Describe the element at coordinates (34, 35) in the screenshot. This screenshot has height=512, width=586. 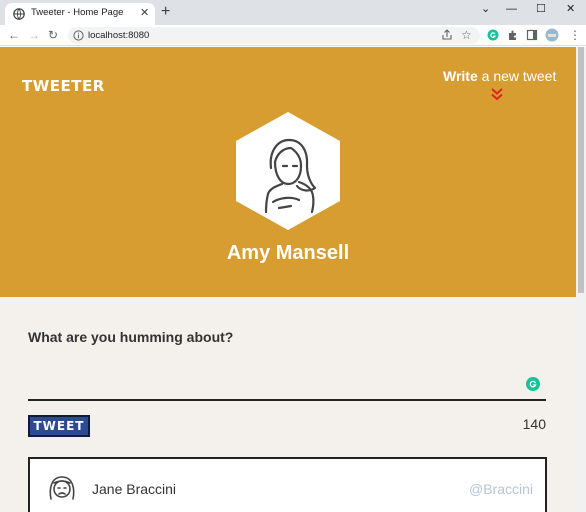
I see `forward-icon: →` at that location.